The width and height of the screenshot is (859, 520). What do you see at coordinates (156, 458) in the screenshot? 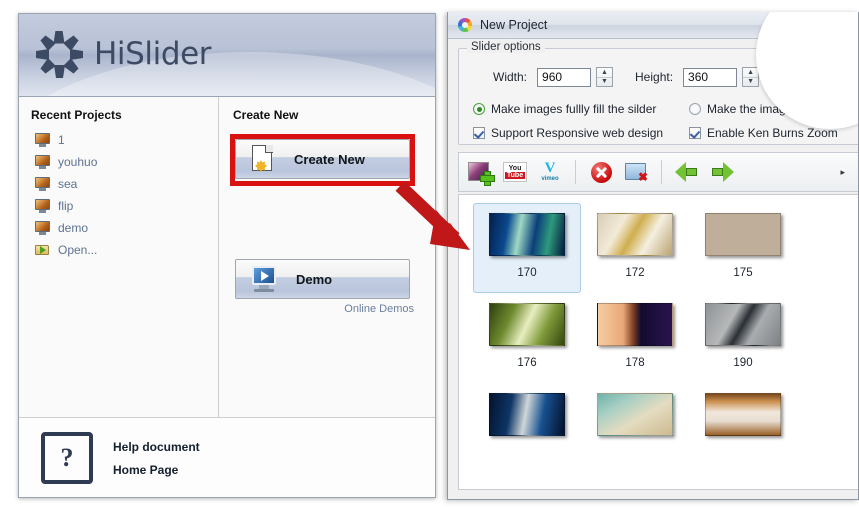
I see `footer-links: Help document Home Page` at bounding box center [156, 458].